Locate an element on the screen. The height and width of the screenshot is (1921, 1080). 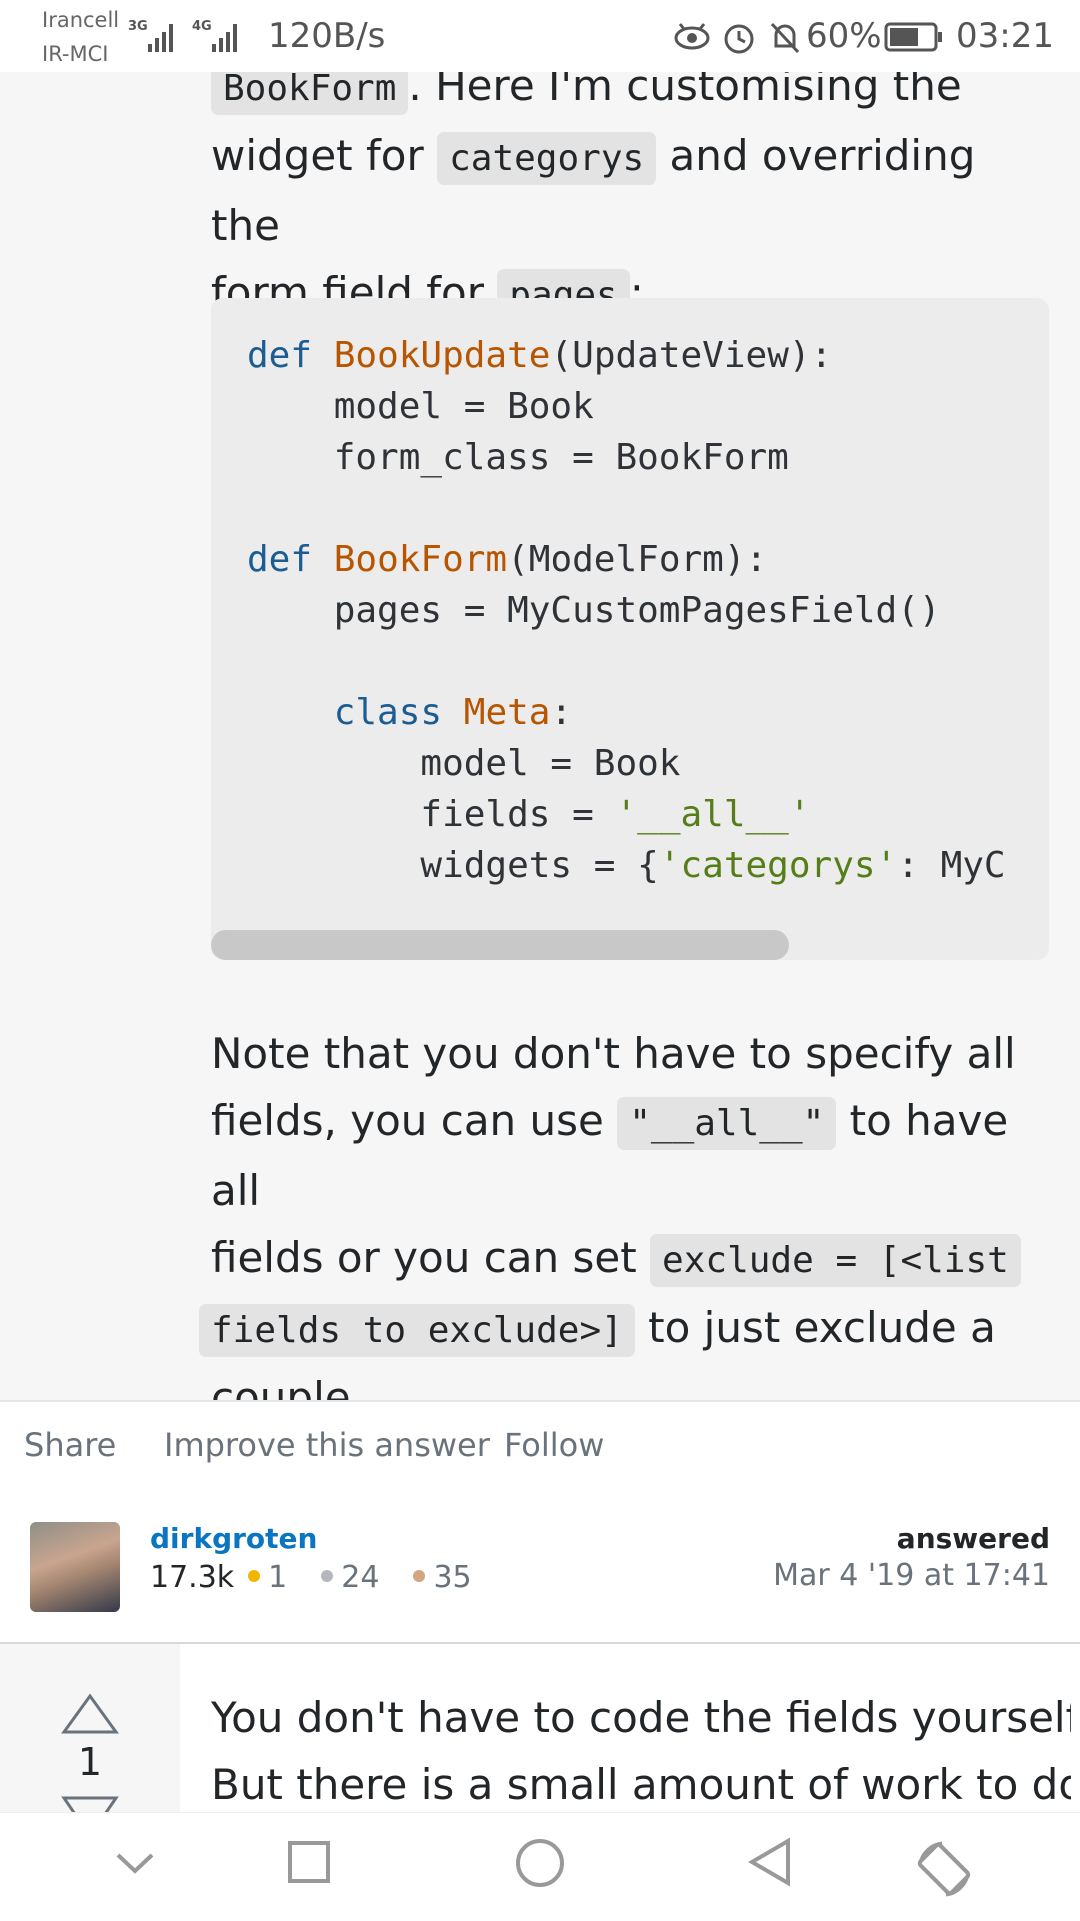
note-text: Note that you don't have to specify all is located at coordinates (613, 1053).